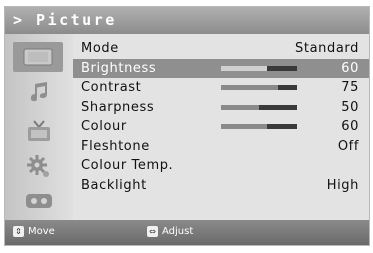  I want to click on row-value: 75, so click(350, 87).